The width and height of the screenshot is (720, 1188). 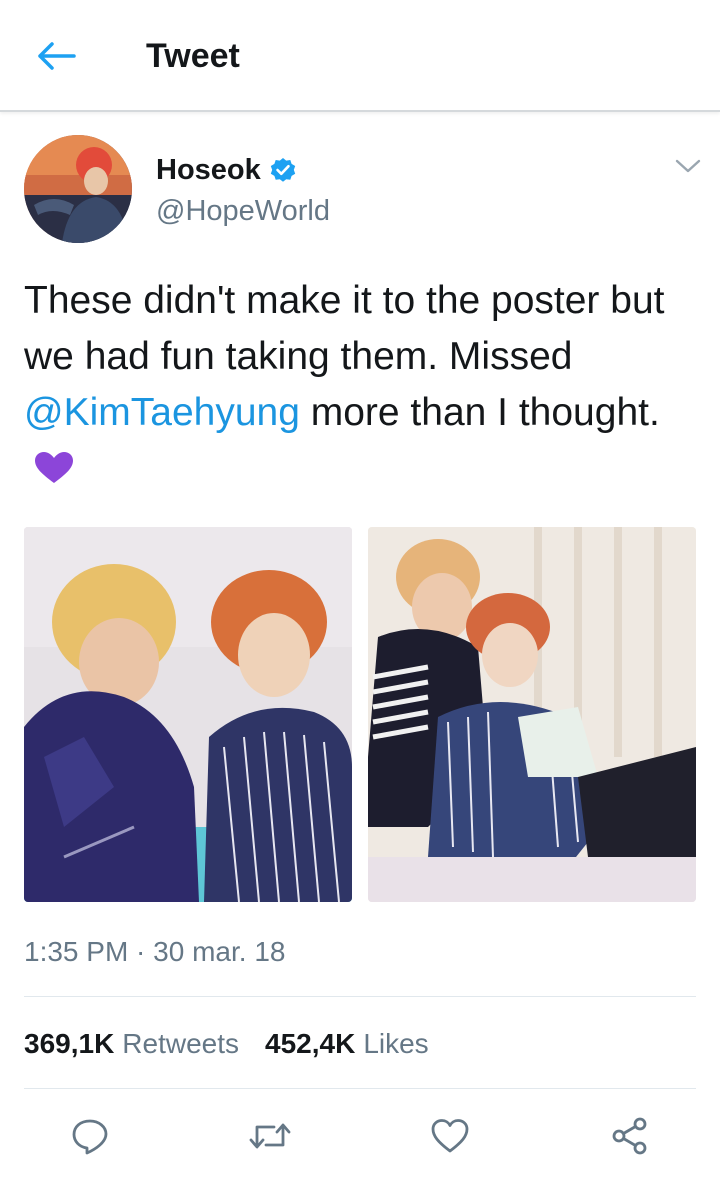 I want to click on like-button, so click(x=450, y=1136).